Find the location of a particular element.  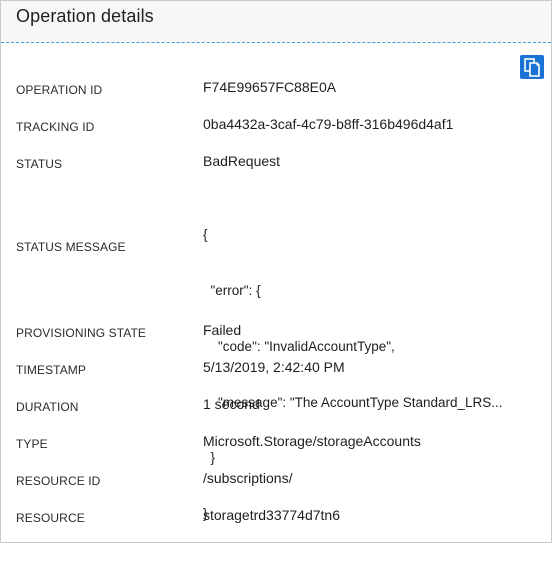

json-line: } is located at coordinates (209, 458).